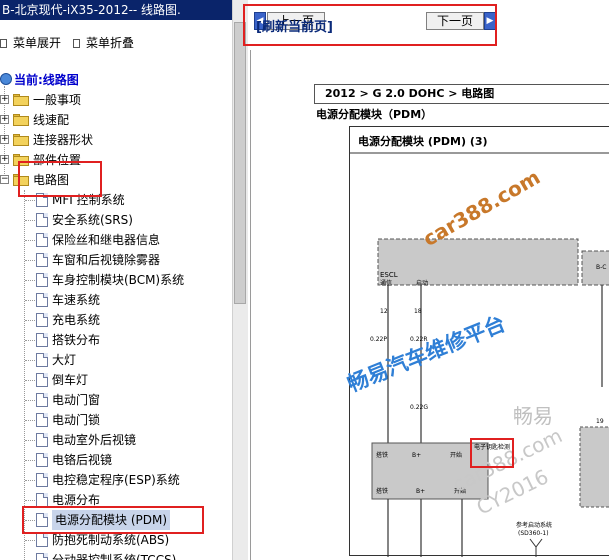 This screenshot has width=609, height=560. What do you see at coordinates (378, 339) in the screenshot?
I see `svg-text: 0.22P` at bounding box center [378, 339].